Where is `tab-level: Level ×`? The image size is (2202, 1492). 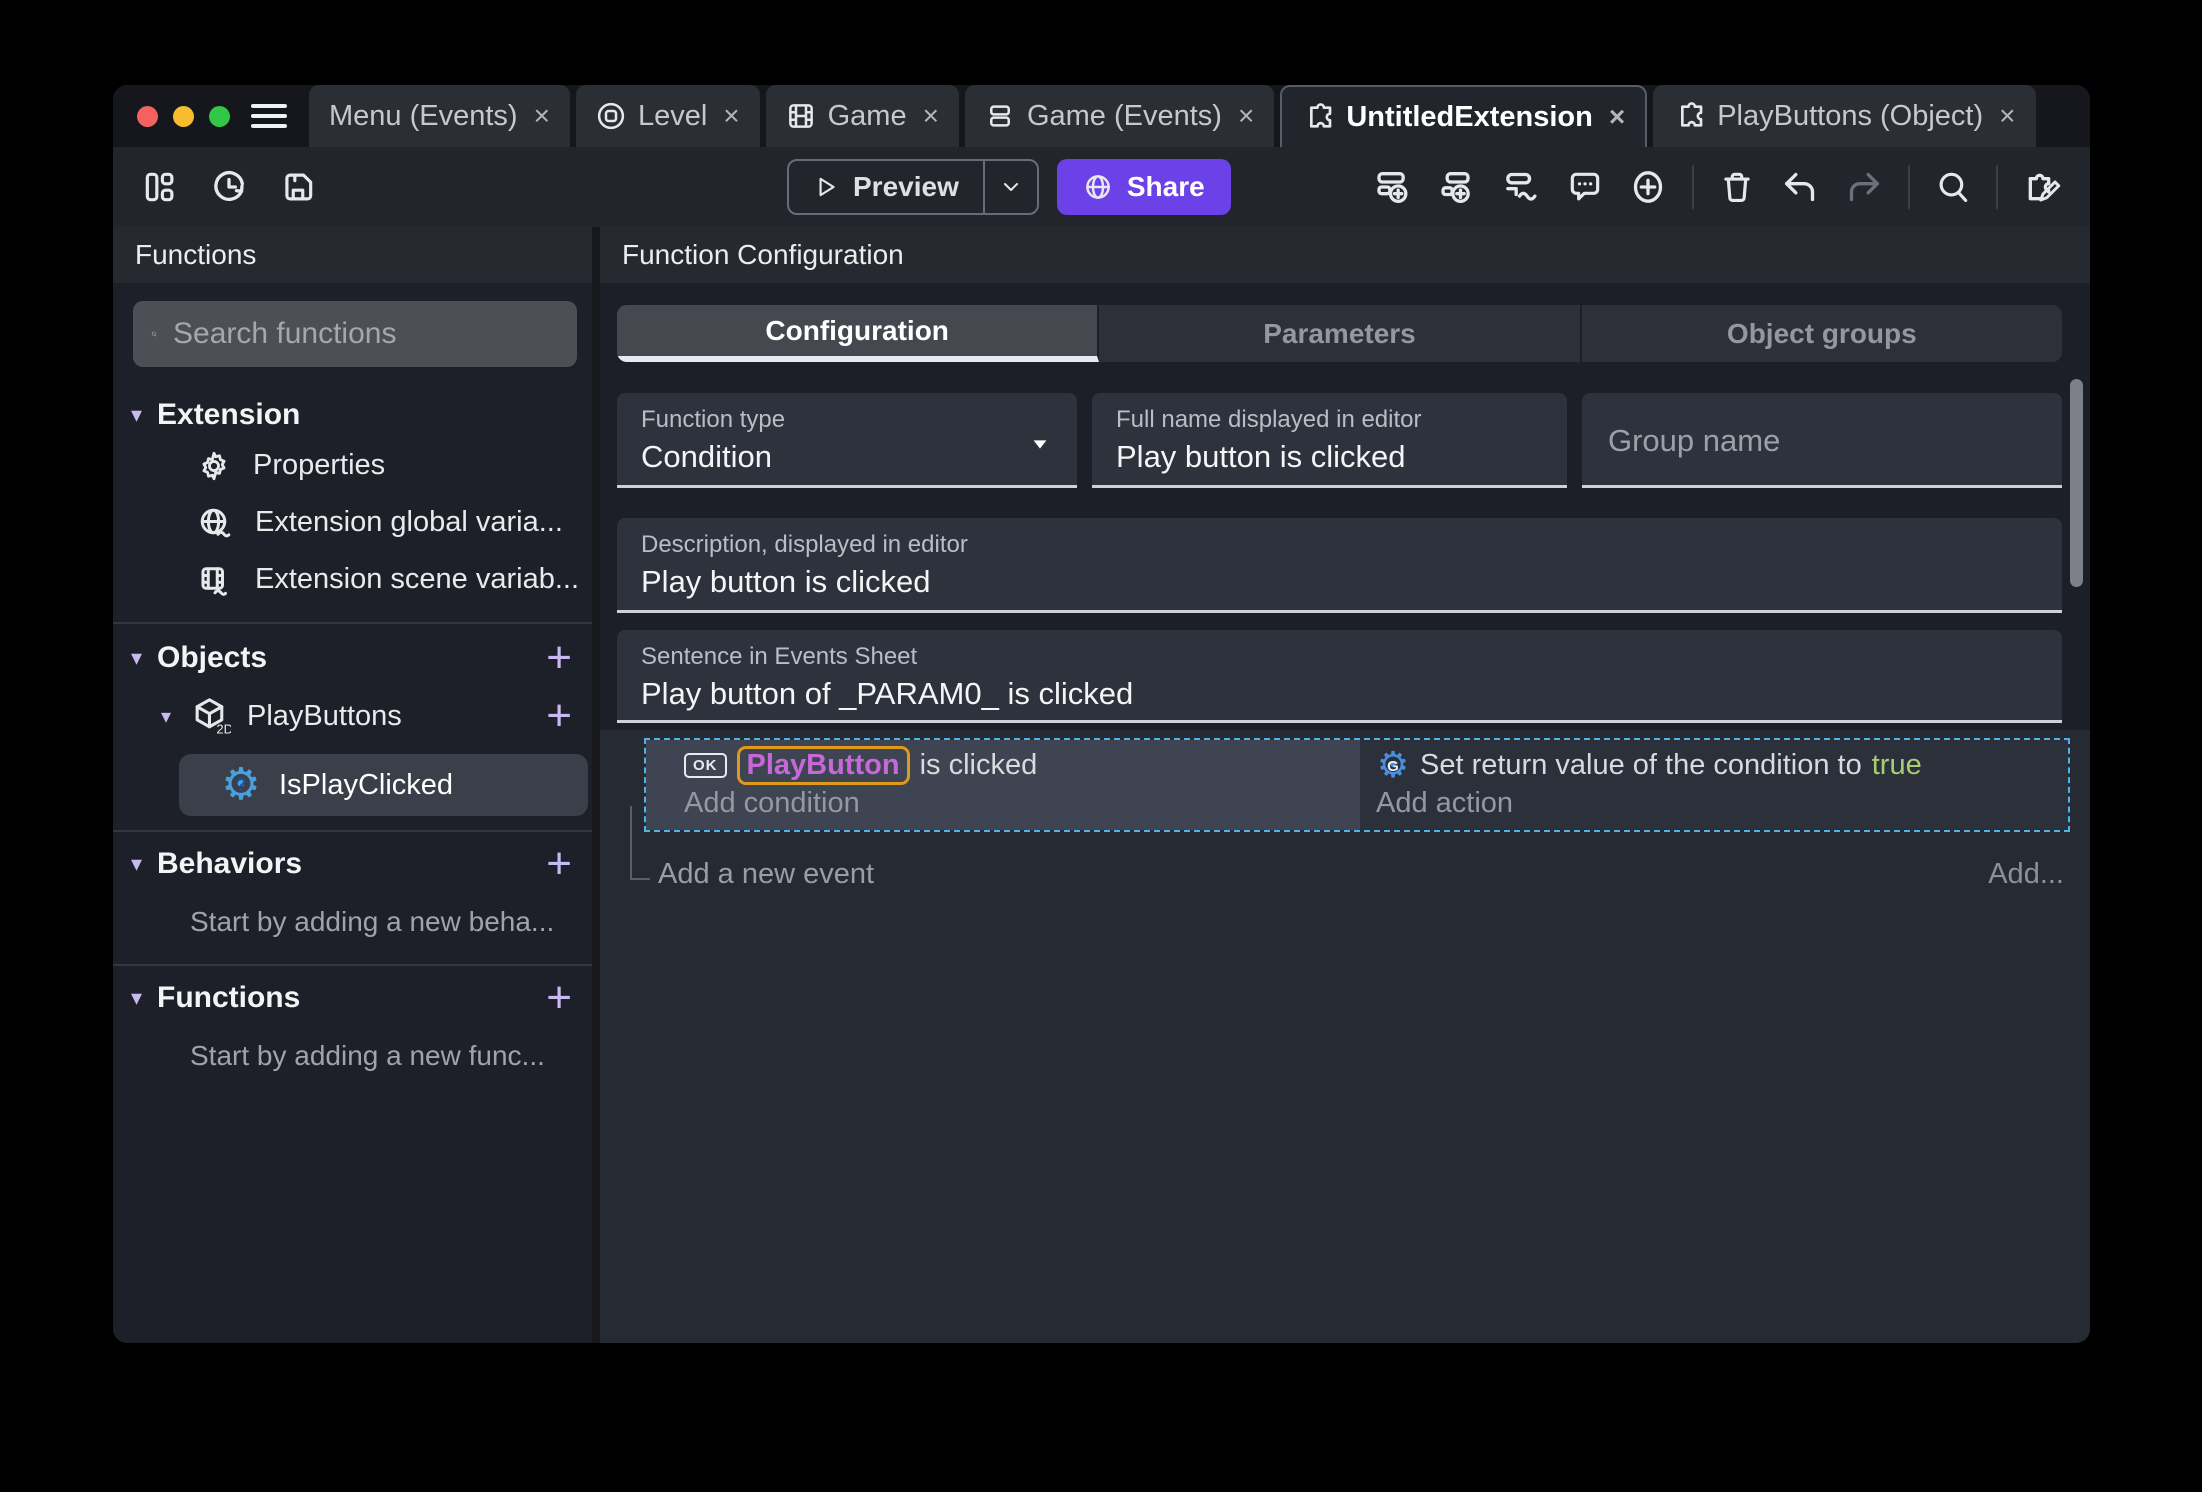 tab-level: Level × is located at coordinates (667, 116).